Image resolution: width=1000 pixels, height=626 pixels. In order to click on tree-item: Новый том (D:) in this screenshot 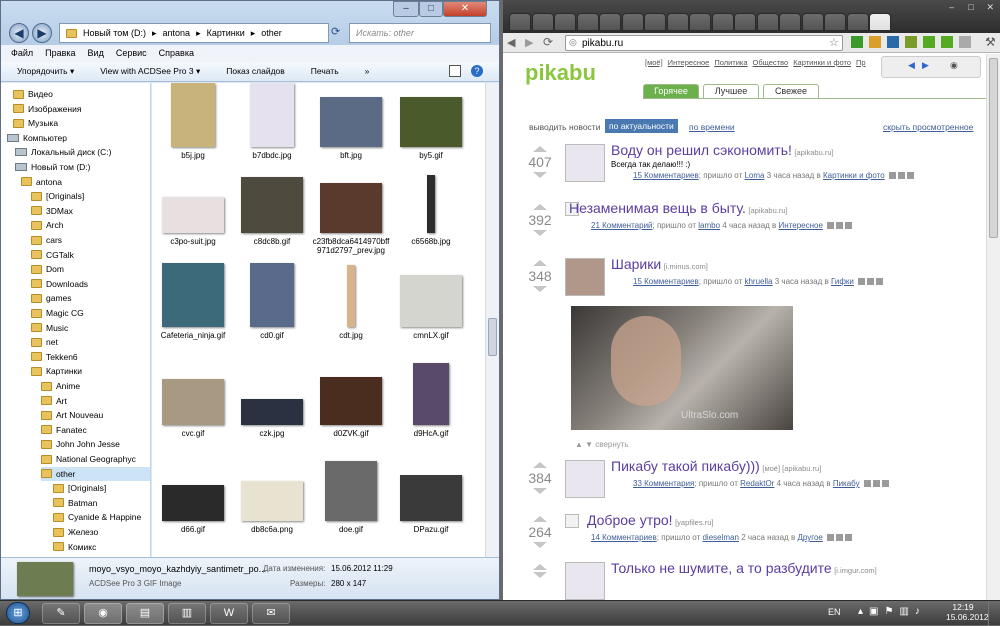, I will do `click(53, 167)`.